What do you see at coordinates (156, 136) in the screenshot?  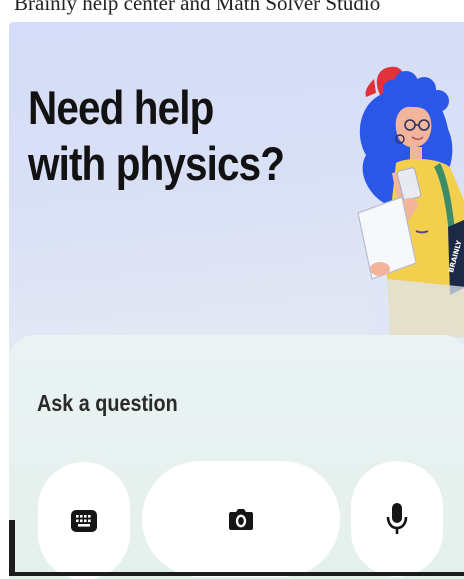 I see `hero-headline: Need help with physics?` at bounding box center [156, 136].